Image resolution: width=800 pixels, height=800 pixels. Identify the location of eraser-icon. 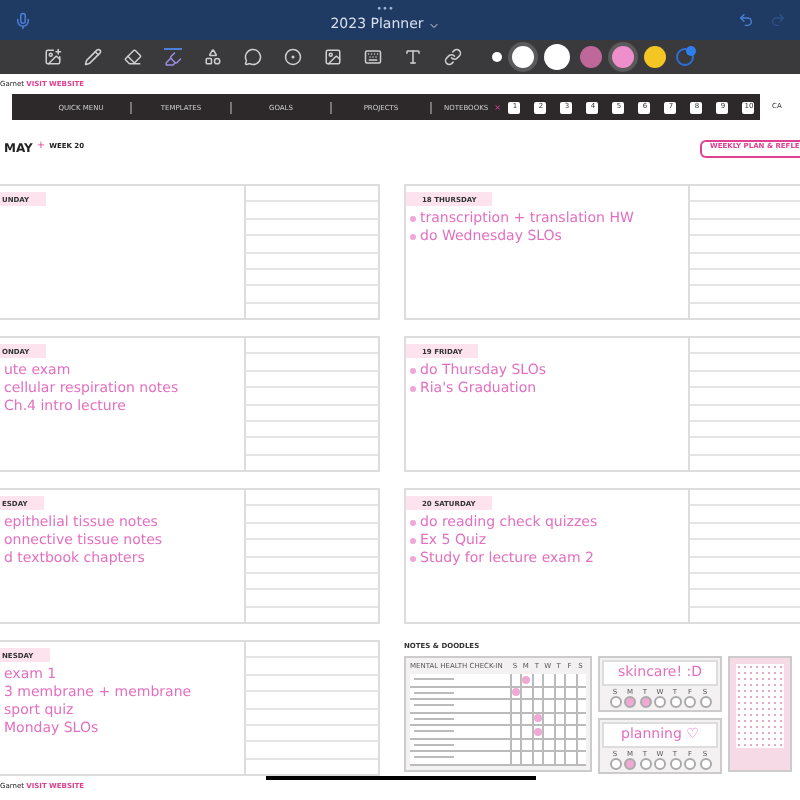
(133, 57).